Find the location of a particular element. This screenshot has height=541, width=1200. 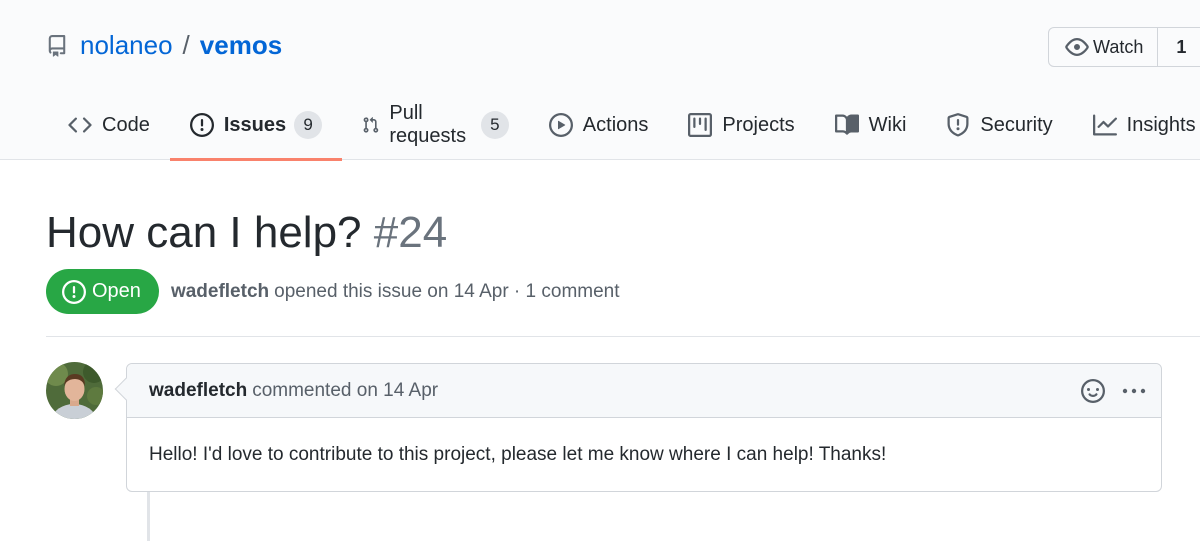

tab-projects: Projects is located at coordinates (741, 125).